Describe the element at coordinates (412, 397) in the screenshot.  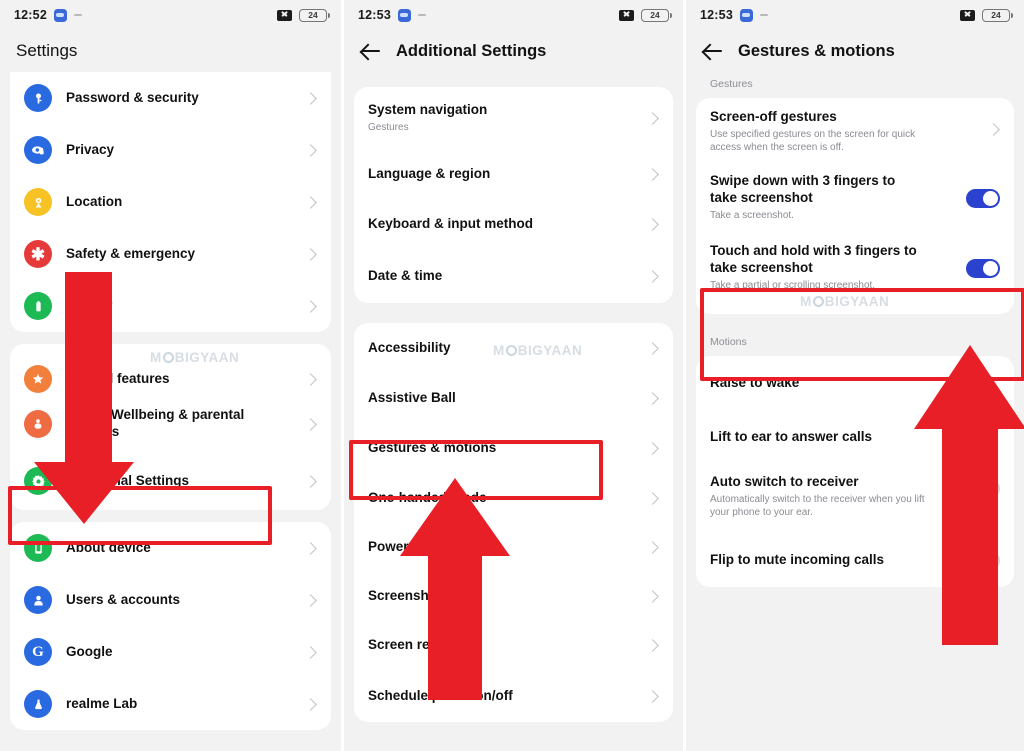
I see `list-item-label: Assistive Ball` at that location.